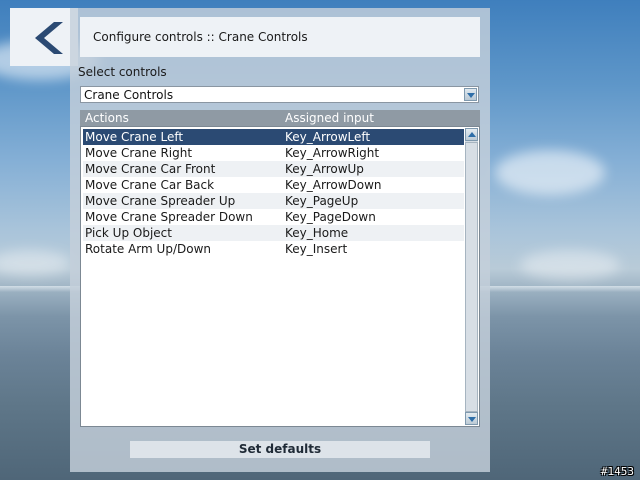  Describe the element at coordinates (49, 38) in the screenshot. I see `chevron-left-icon` at that location.